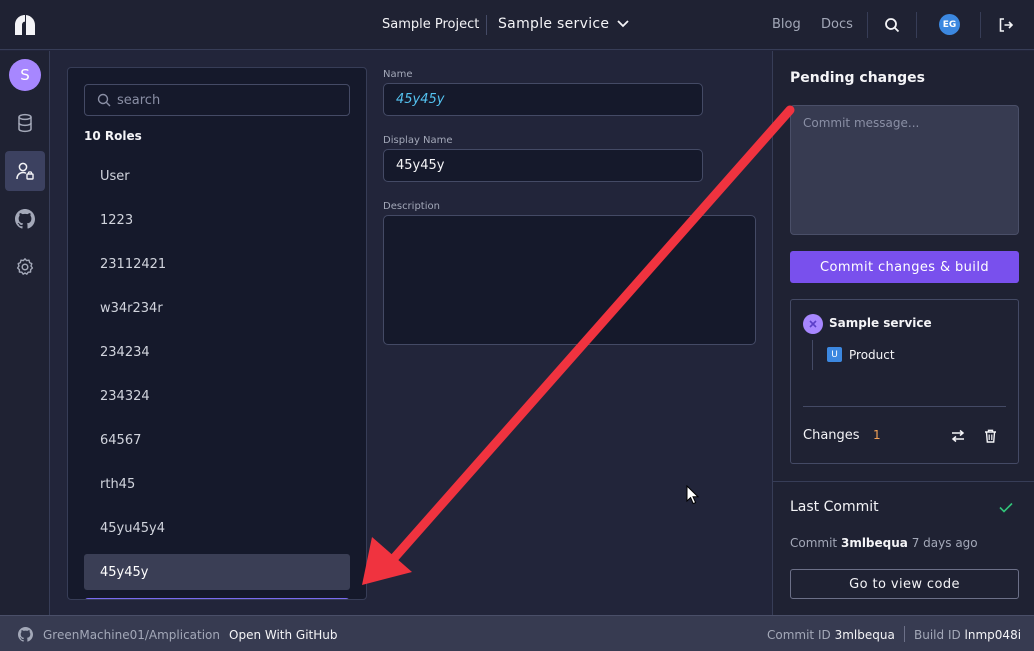 The height and width of the screenshot is (651, 1034). Describe the element at coordinates (25, 333) in the screenshot. I see `left-rail: S` at that location.